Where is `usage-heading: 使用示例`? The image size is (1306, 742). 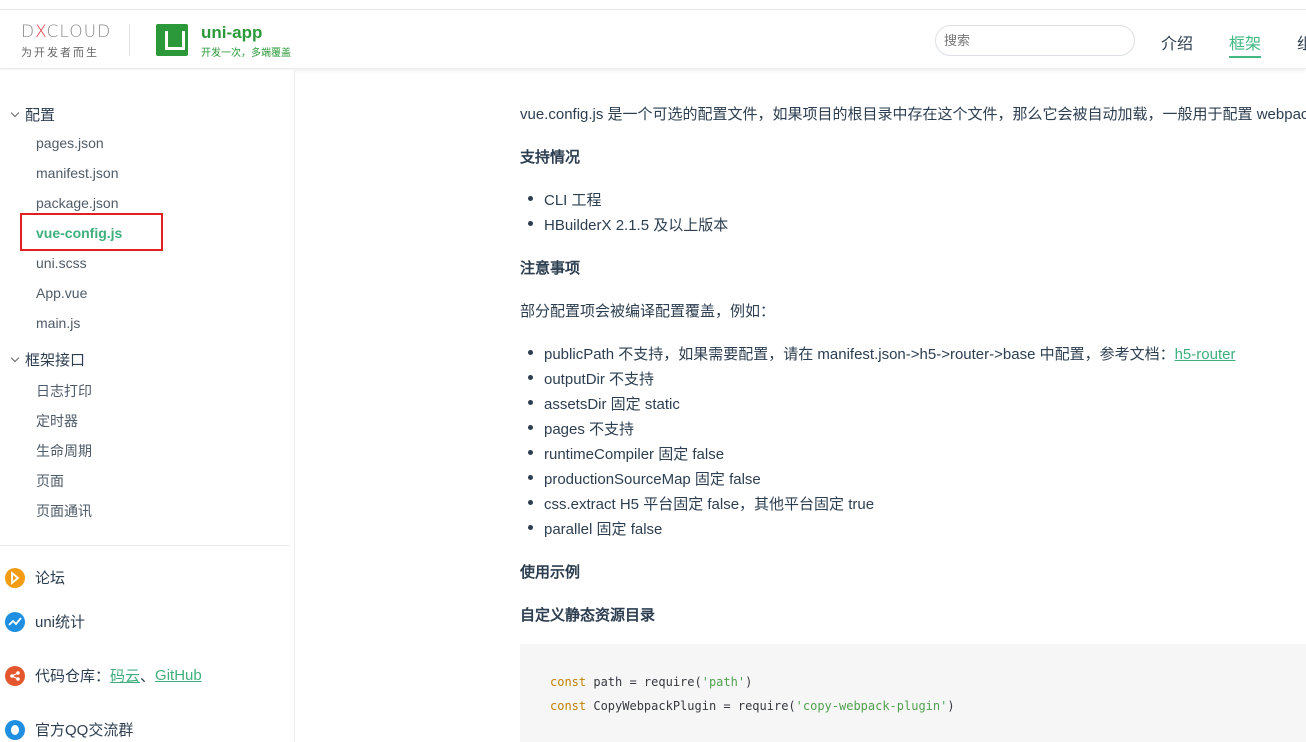
usage-heading: 使用示例 is located at coordinates (550, 572).